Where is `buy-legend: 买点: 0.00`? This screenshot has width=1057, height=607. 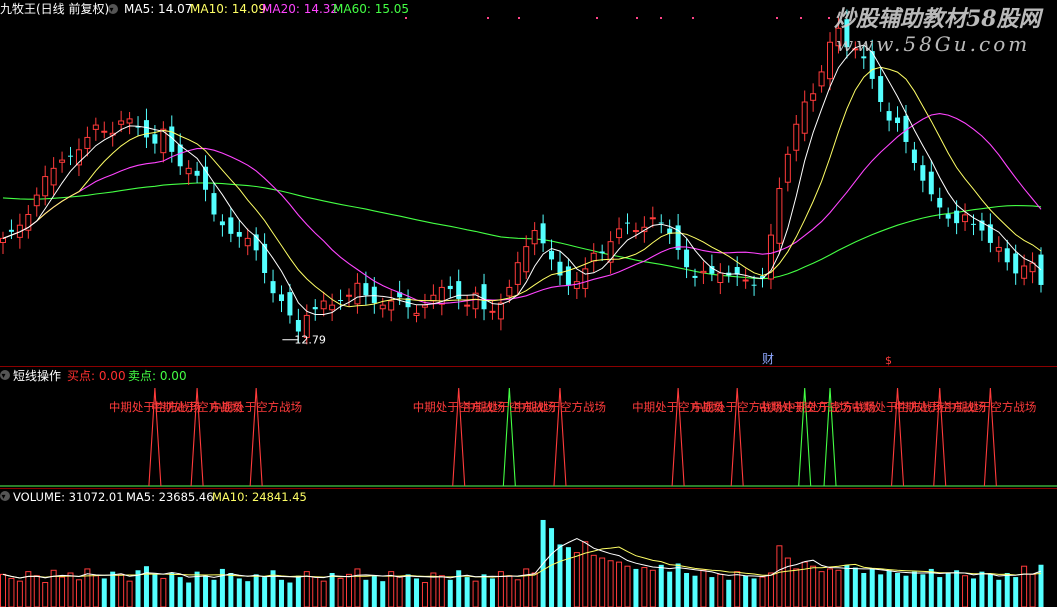
buy-legend: 买点: 0.00 is located at coordinates (96, 376).